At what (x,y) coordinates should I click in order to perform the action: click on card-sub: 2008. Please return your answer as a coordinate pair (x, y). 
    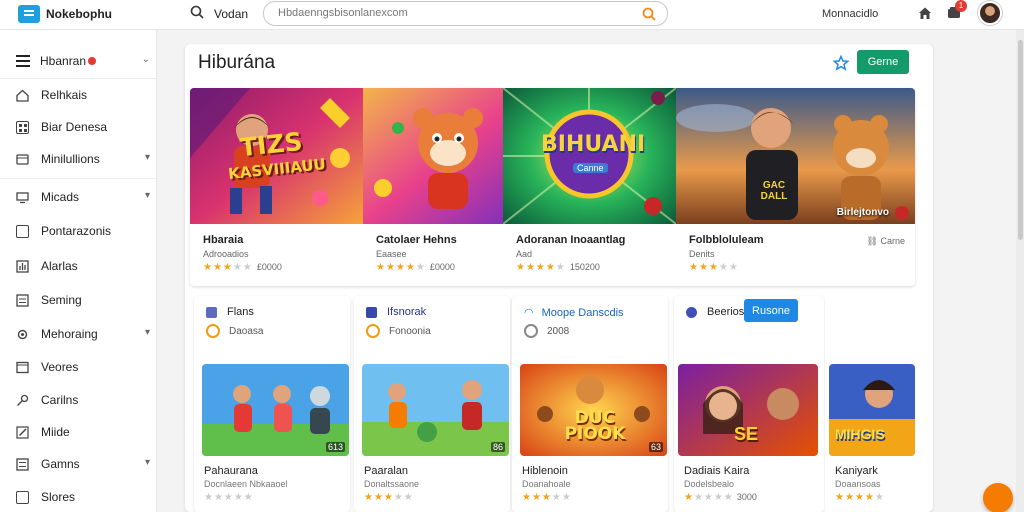
    Looking at the image, I should click on (546, 331).